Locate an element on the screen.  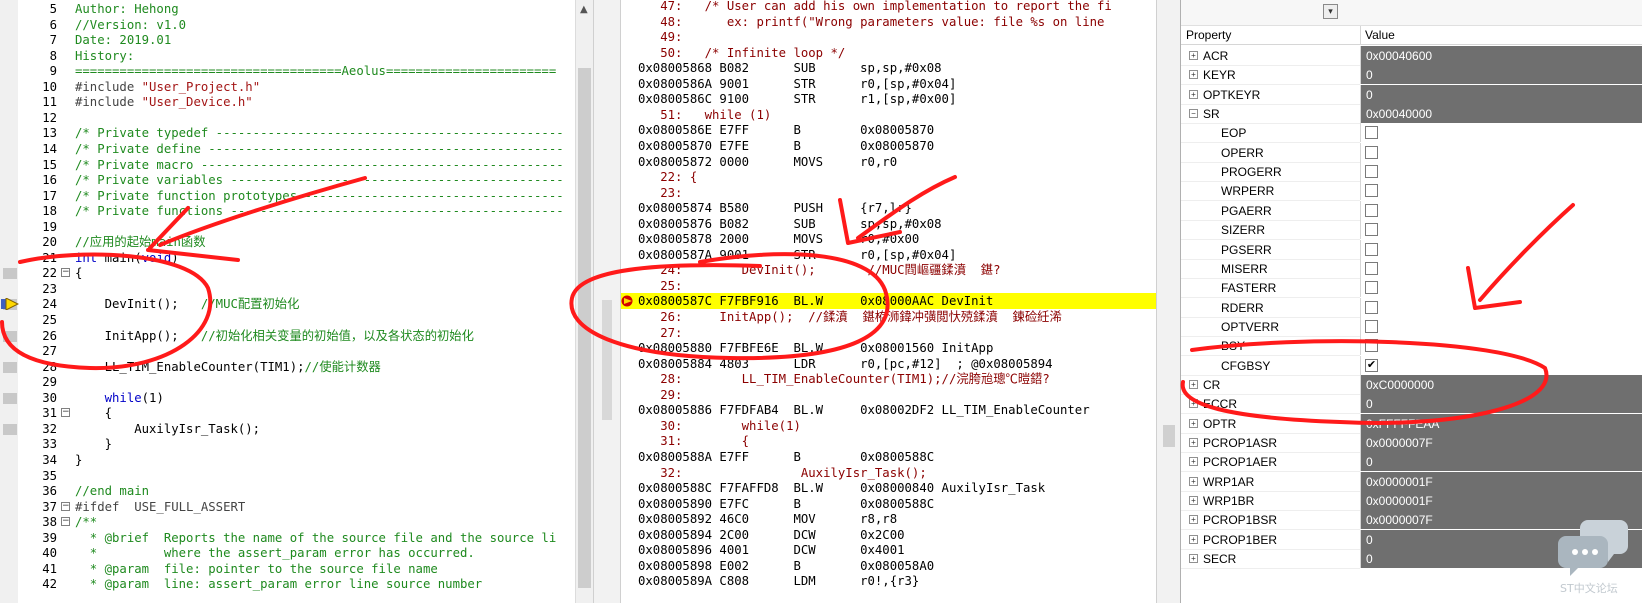
disasm-instruction: 0x08005892 46C0 MOV r8,r8 is located at coordinates (888, 519).